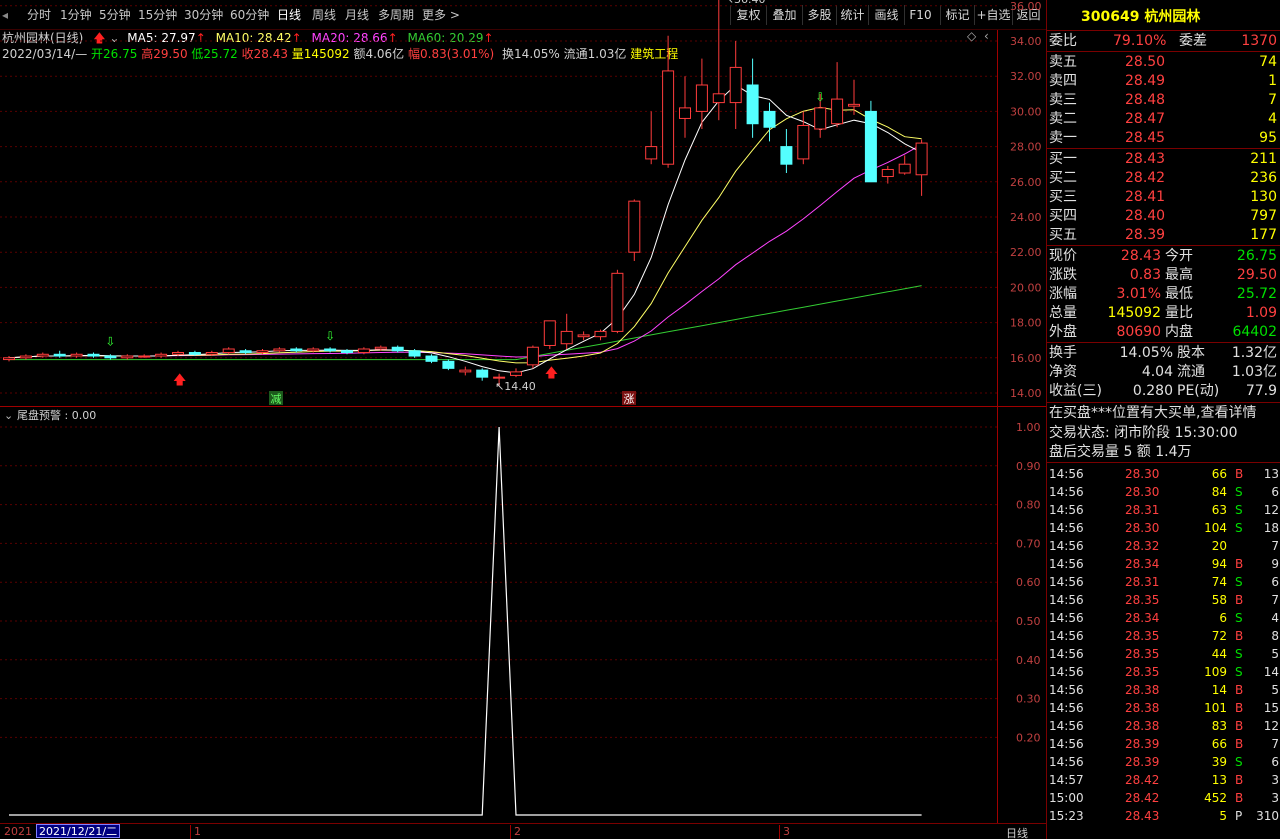 This screenshot has height=839, width=1280. I want to click on tick-count: 8, so click(1275, 636).